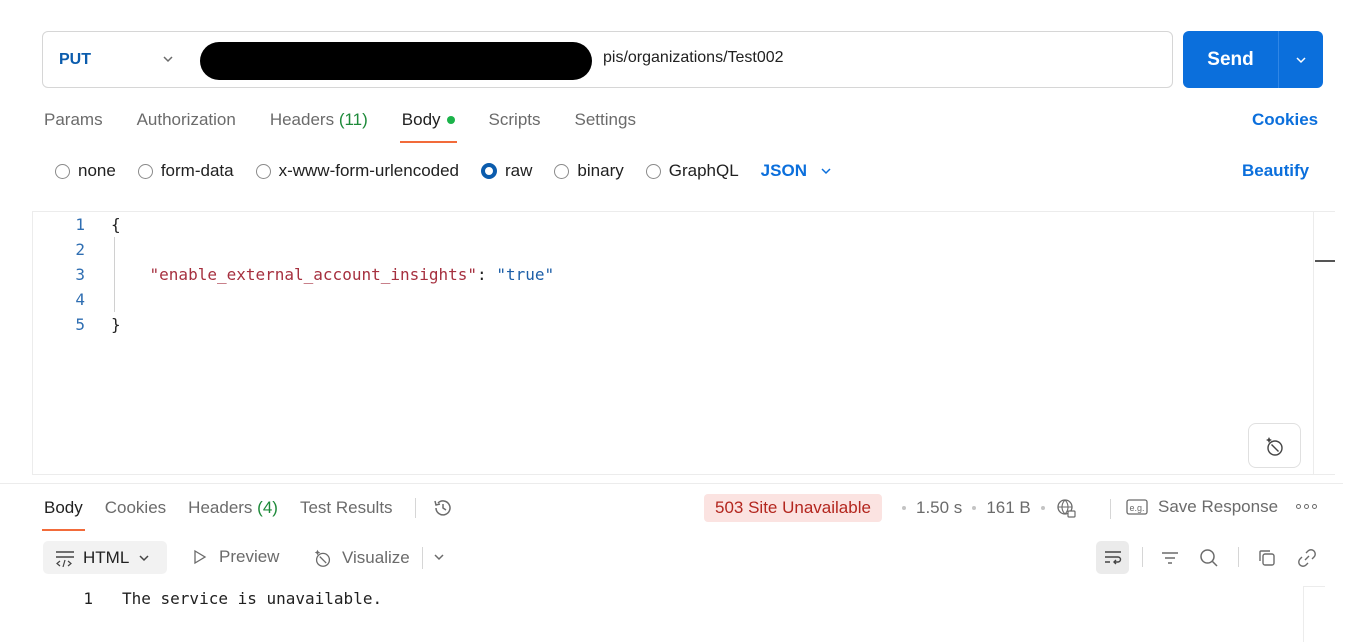  I want to click on response-format-label: HTML, so click(106, 557).